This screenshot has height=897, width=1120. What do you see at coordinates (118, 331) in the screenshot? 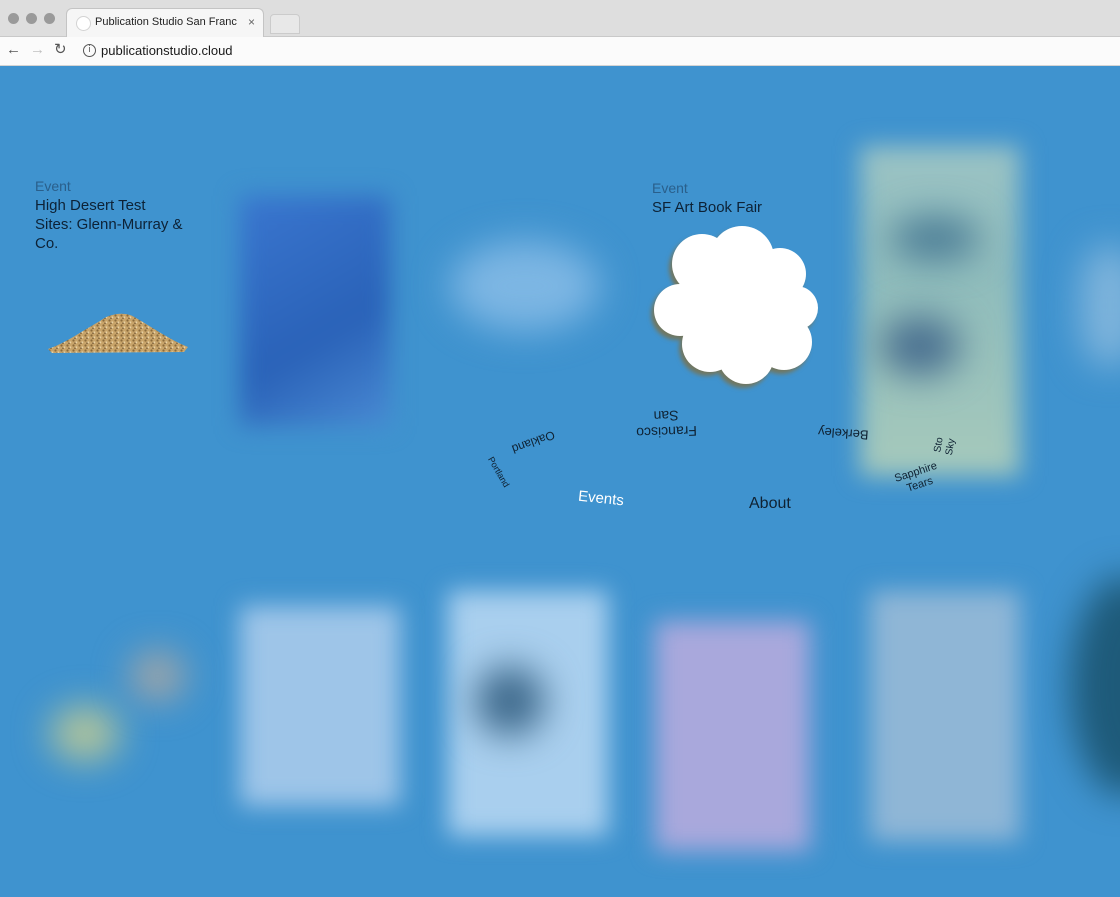
I see `sand-pile-image` at bounding box center [118, 331].